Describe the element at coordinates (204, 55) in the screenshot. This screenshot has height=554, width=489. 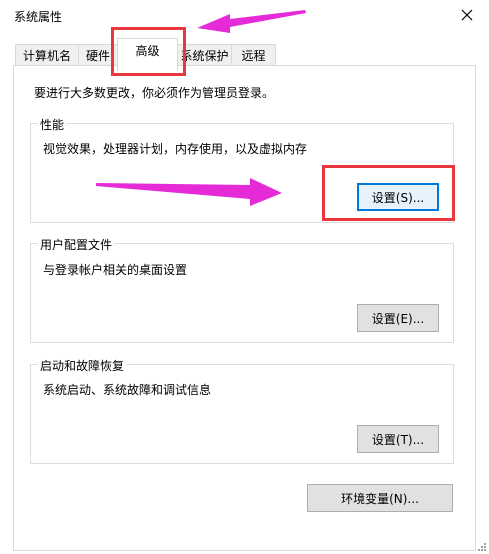
I see `tab-system-protection: 系统保护` at that location.